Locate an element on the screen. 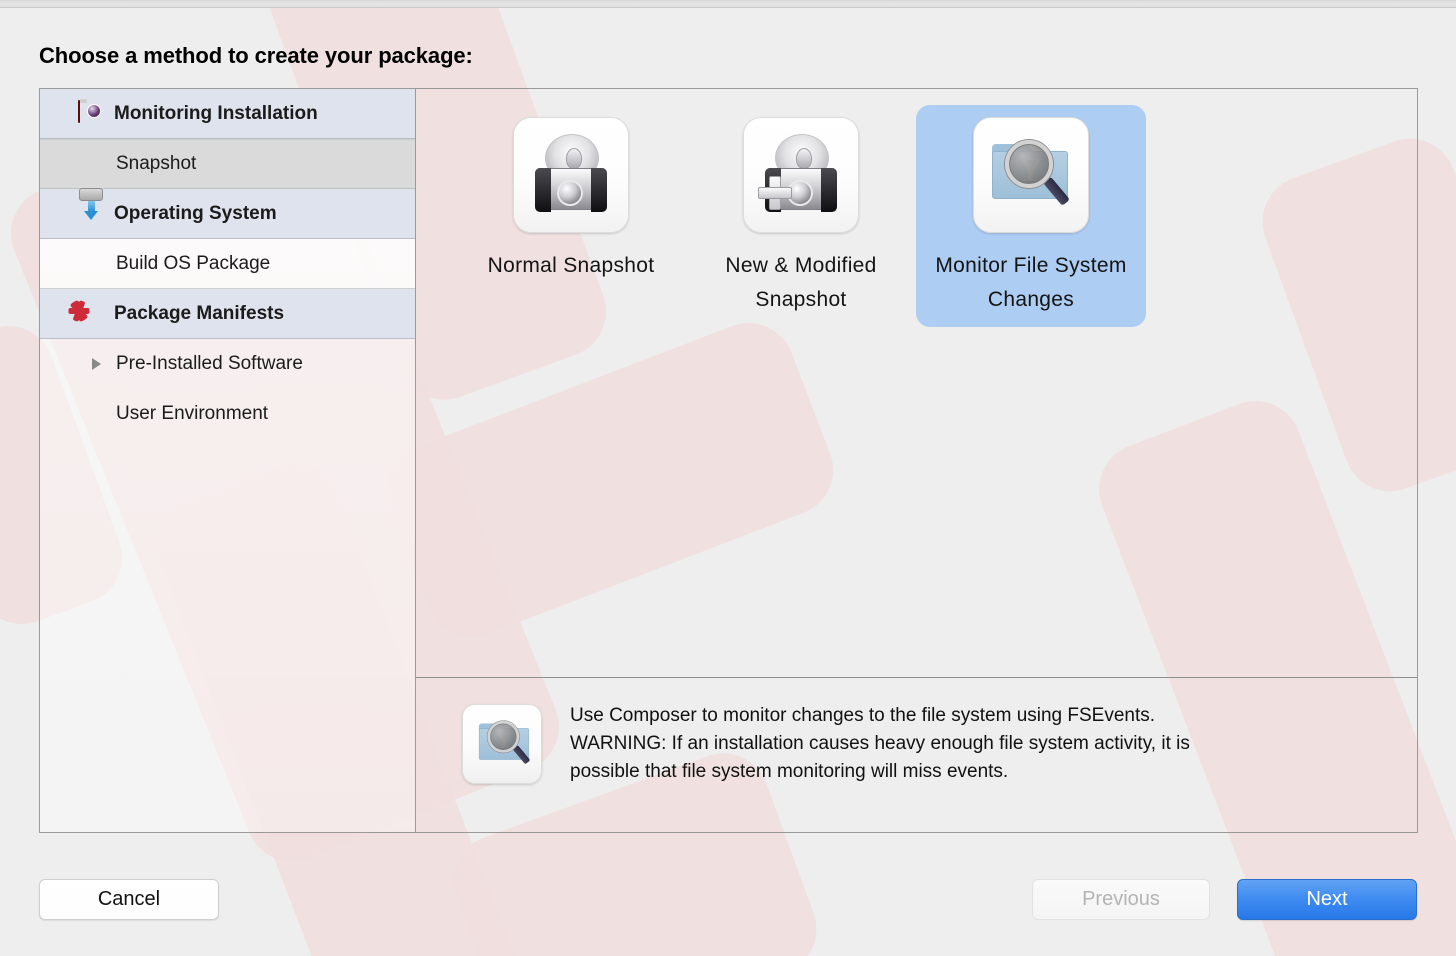 Image resolution: width=1456 pixels, height=956 pixels. camera-disk-icon is located at coordinates (571, 175).